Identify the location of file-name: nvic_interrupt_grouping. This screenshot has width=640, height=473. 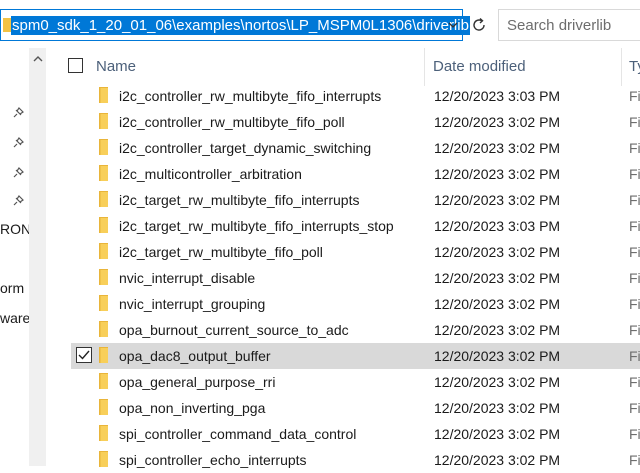
(192, 304).